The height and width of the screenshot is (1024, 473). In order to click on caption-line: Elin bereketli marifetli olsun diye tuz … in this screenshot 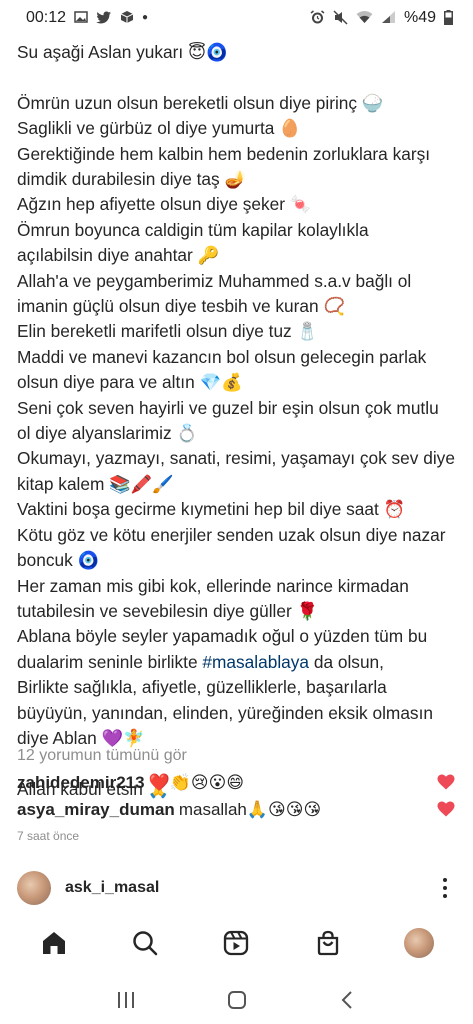, I will do `click(168, 331)`.